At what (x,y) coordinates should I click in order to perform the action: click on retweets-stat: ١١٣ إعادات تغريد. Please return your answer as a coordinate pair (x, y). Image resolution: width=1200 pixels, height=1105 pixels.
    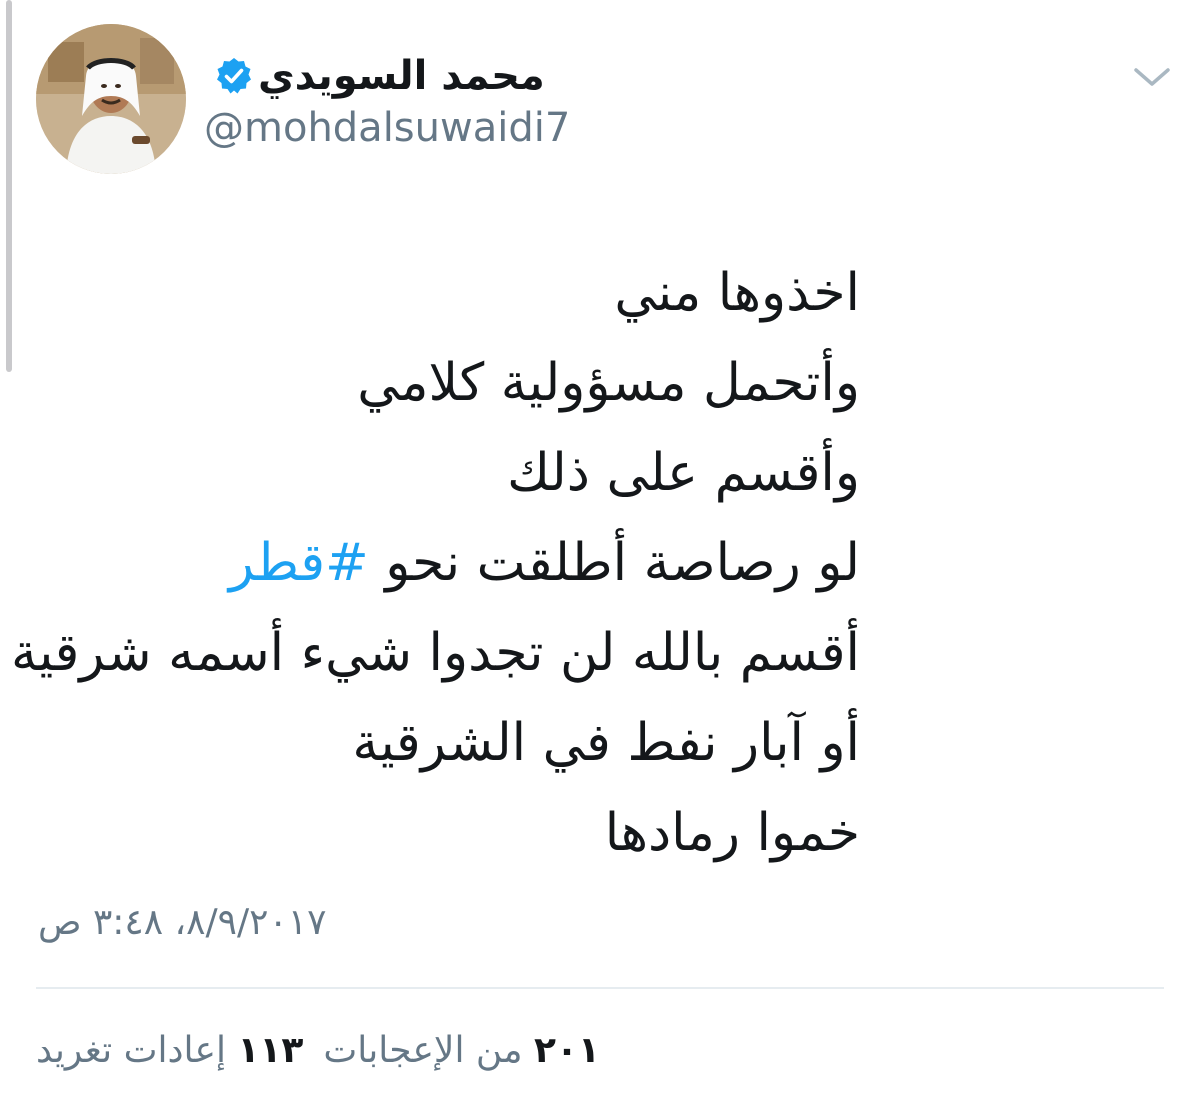
    Looking at the image, I should click on (169, 1050).